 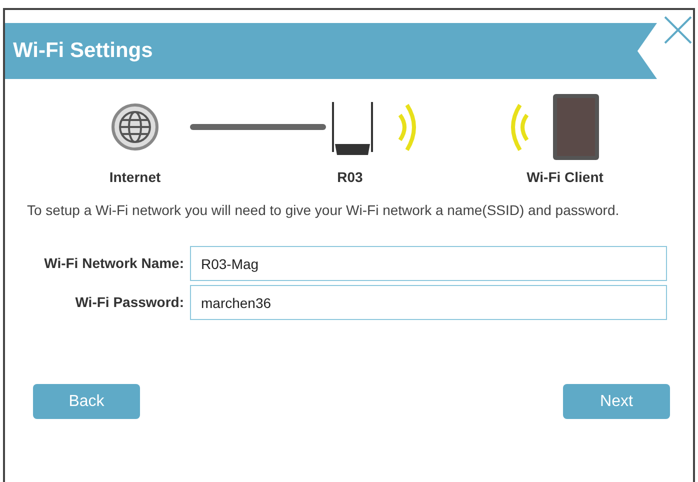 What do you see at coordinates (428, 264) in the screenshot?
I see `input-field: R03-Mag` at bounding box center [428, 264].